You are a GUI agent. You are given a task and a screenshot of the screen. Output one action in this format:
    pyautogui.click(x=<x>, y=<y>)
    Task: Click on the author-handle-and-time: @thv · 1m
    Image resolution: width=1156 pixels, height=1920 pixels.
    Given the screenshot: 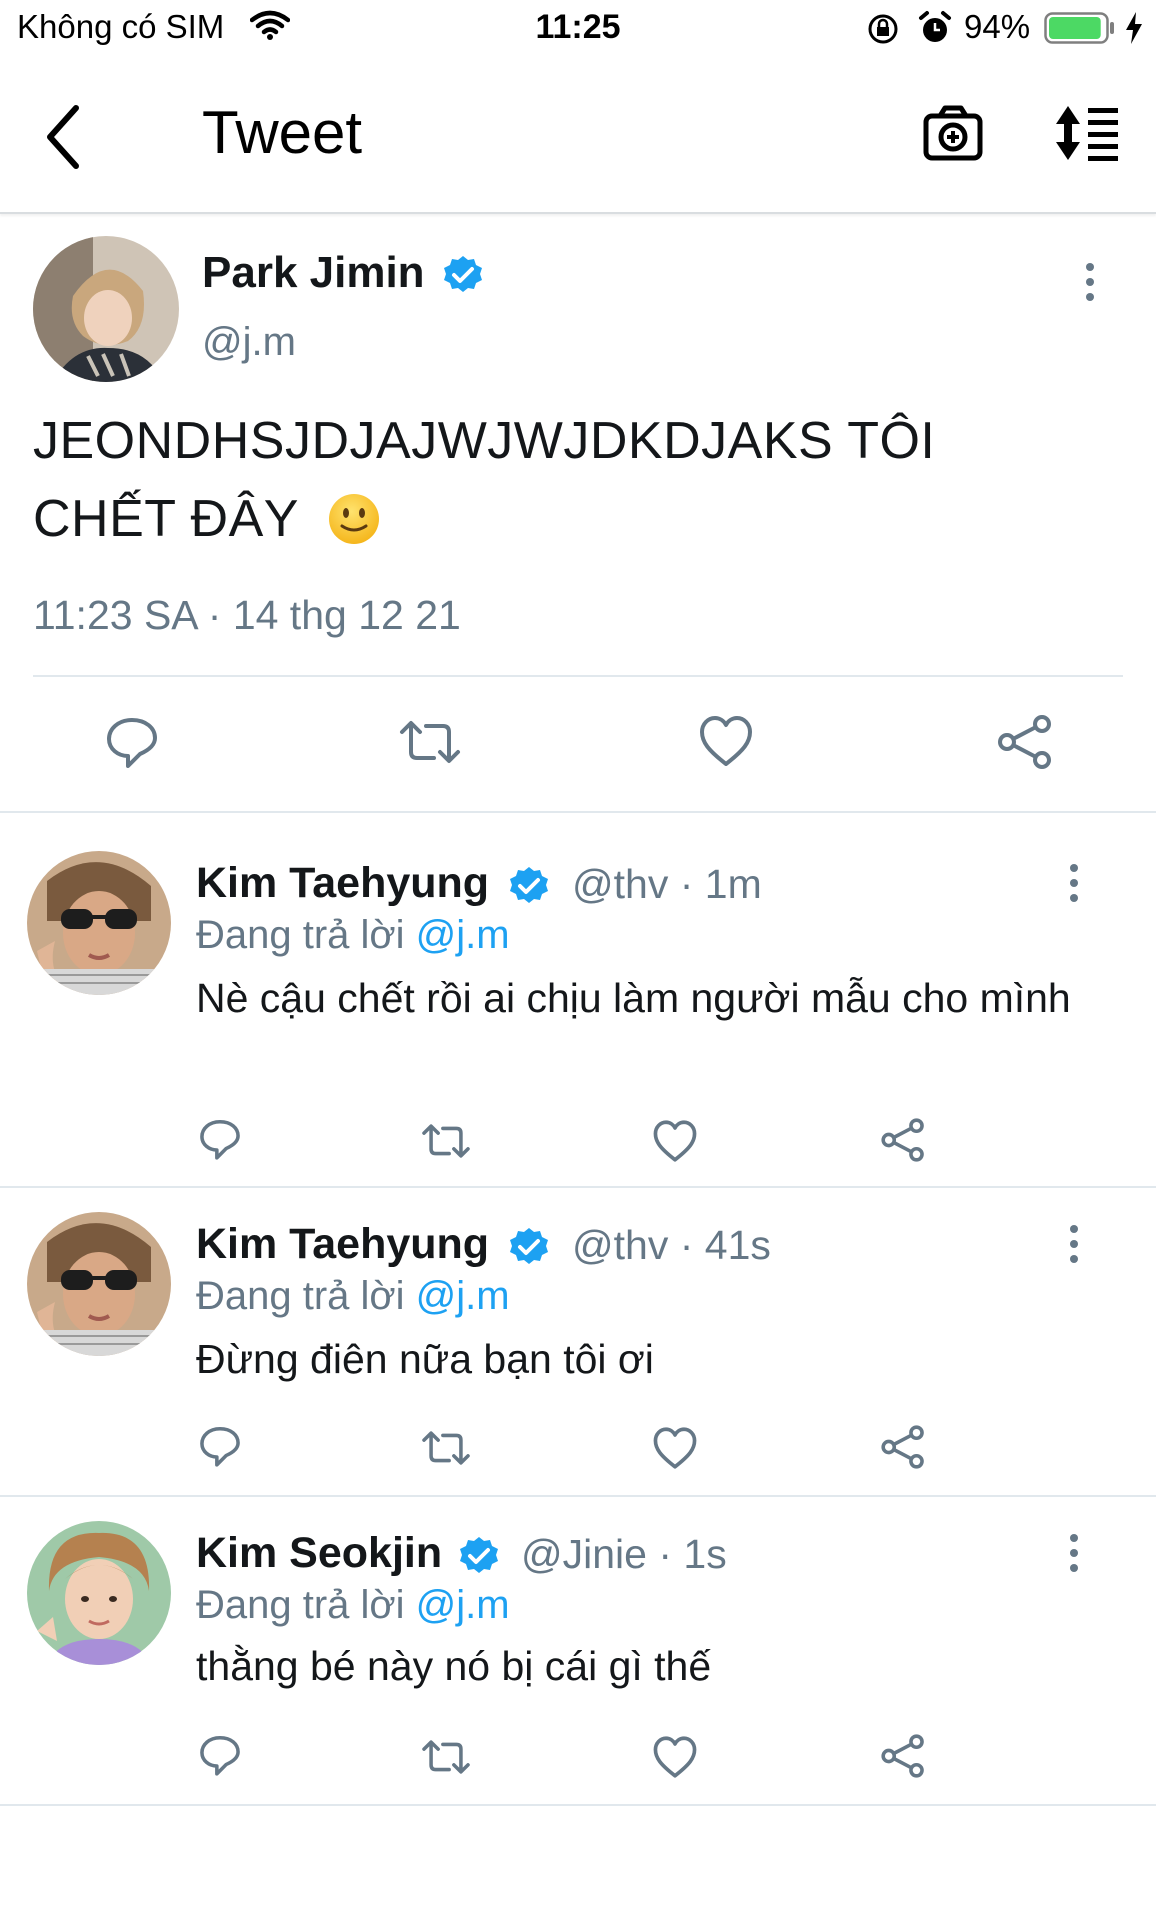 What is the action you would take?
    pyautogui.click(x=667, y=884)
    